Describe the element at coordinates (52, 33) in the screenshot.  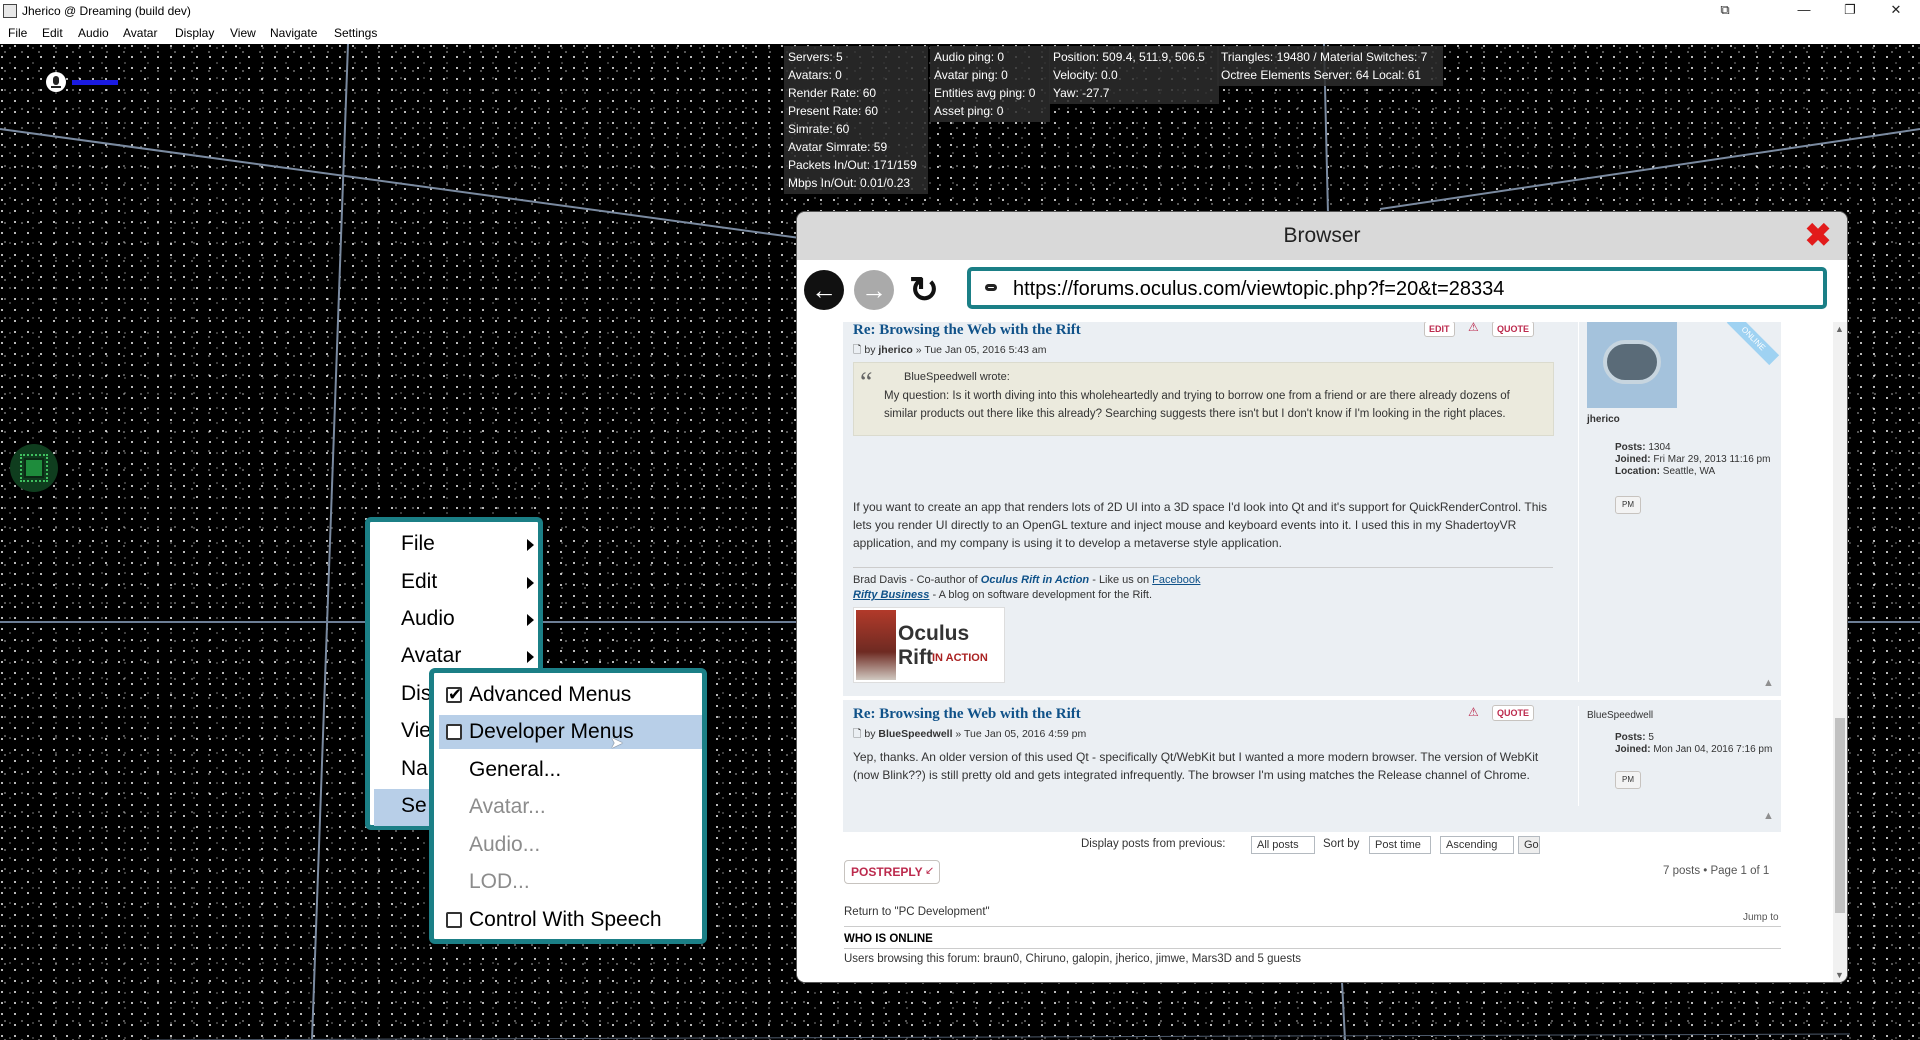
I see `menu-edit: Edit` at that location.